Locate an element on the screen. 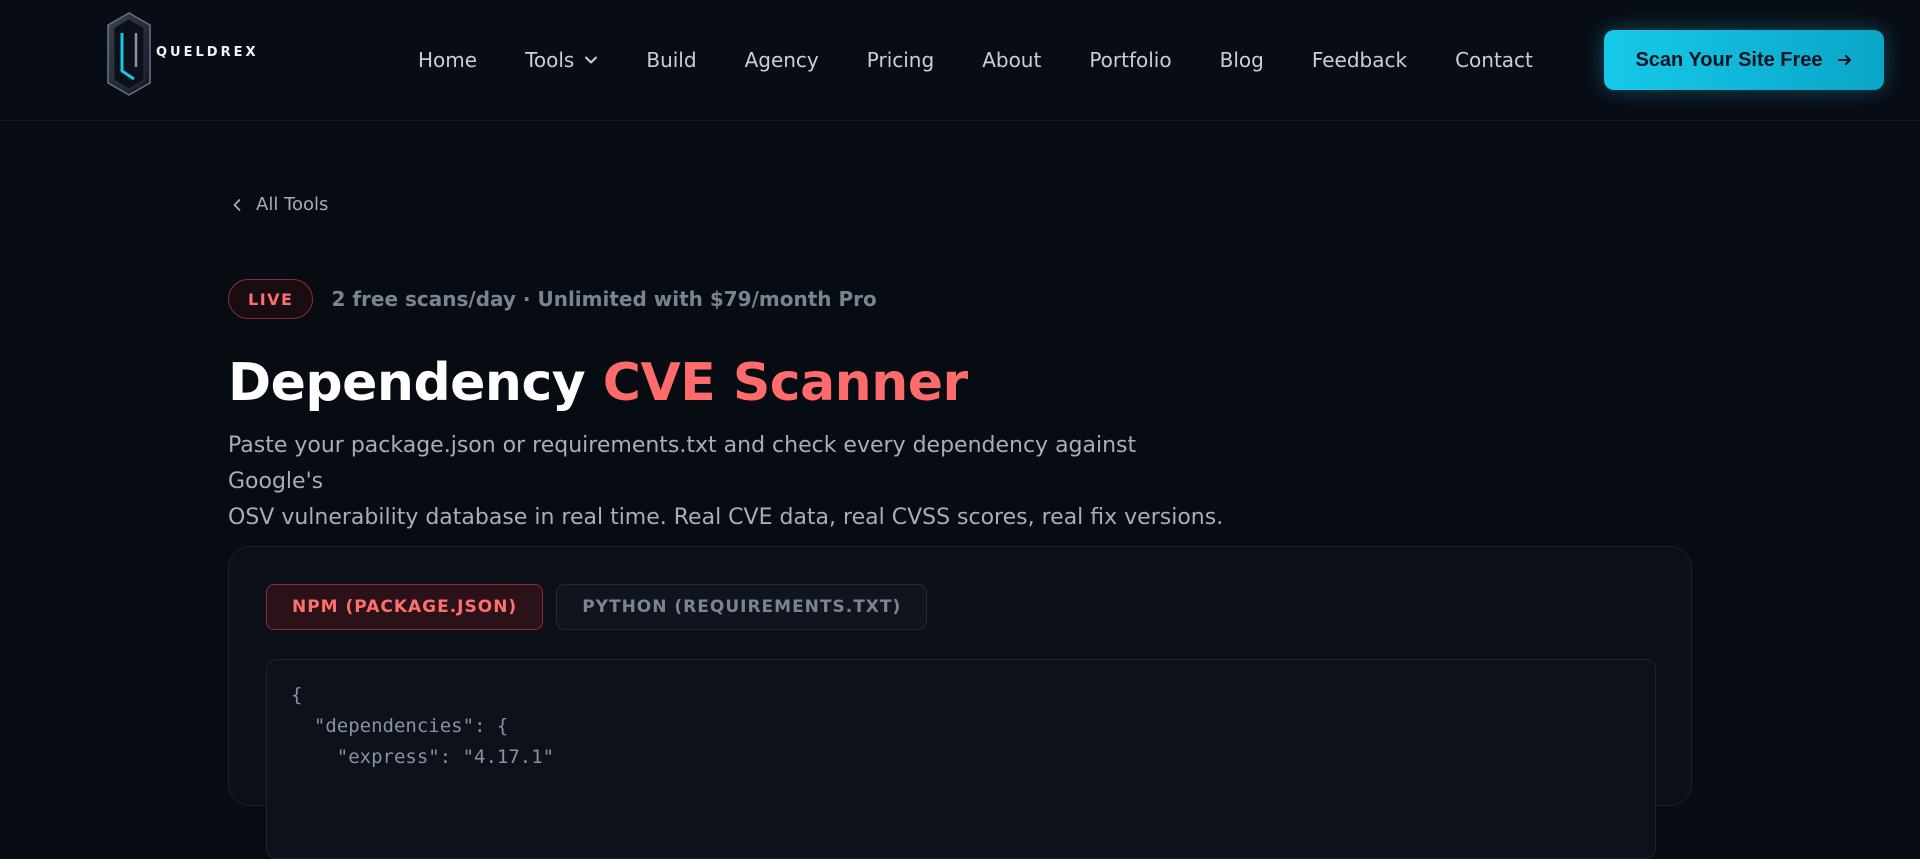  nav-blog-label: Blog is located at coordinates (1241, 60).